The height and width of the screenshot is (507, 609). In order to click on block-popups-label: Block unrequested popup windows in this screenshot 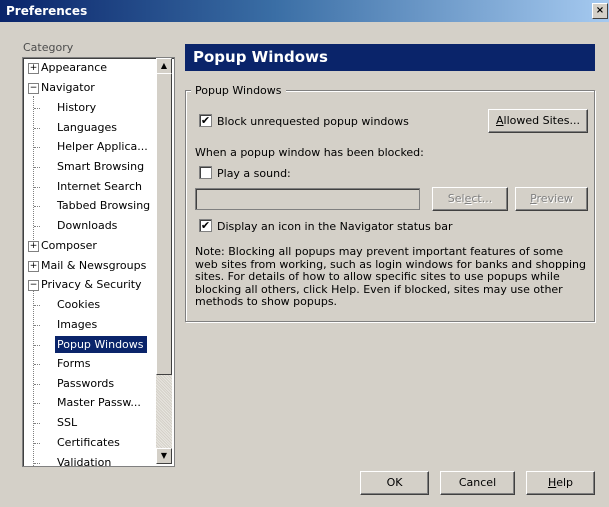, I will do `click(313, 121)`.